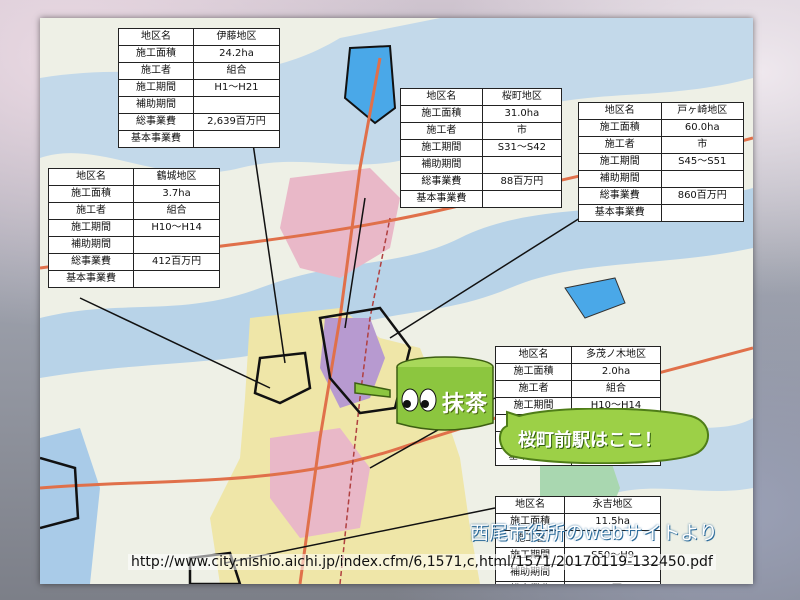  I want to click on table-row: 地区名 伊藤地区, so click(199, 37).